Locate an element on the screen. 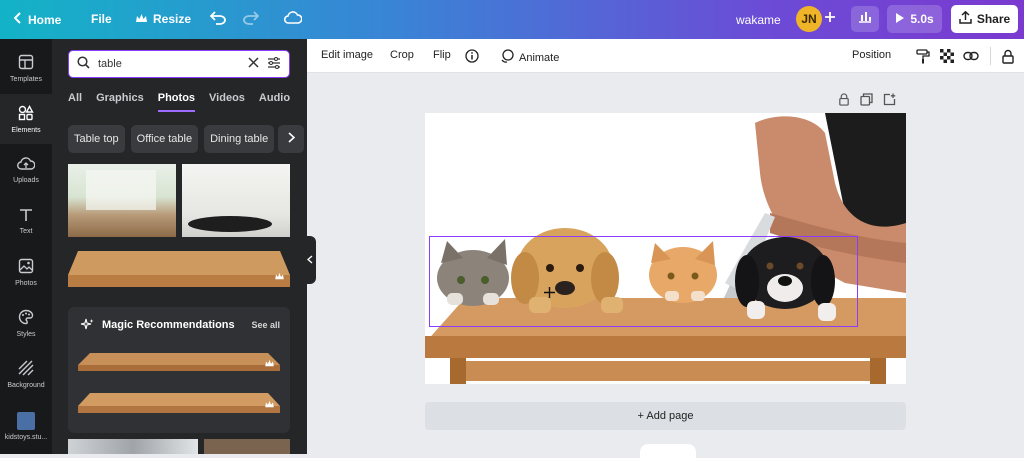 The width and height of the screenshot is (1024, 458). flip-button: Flip is located at coordinates (442, 55).